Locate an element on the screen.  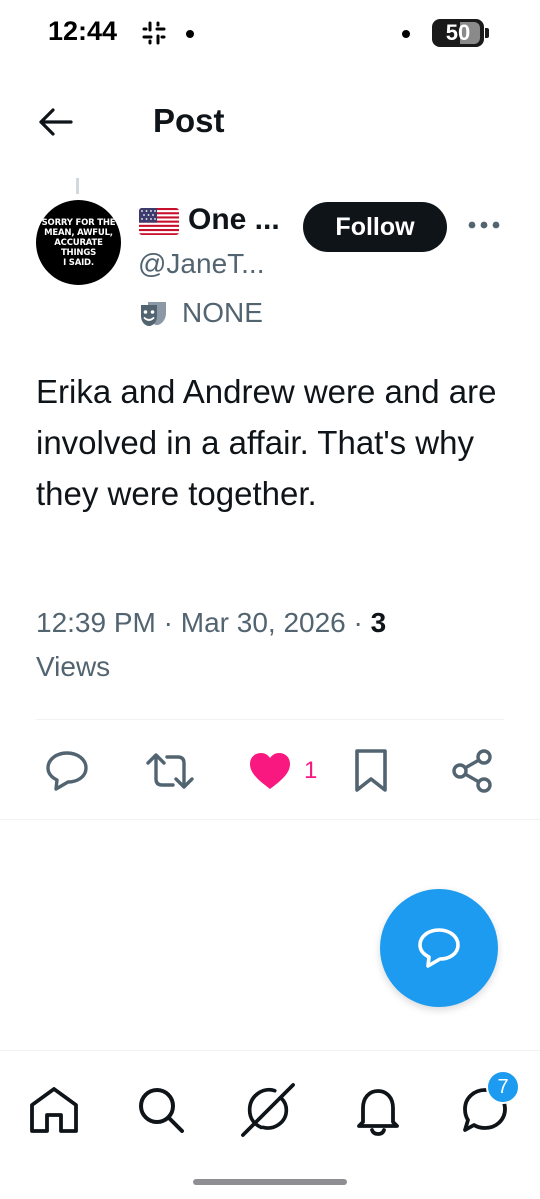
messages-badge: 7 is located at coordinates (503, 1087).